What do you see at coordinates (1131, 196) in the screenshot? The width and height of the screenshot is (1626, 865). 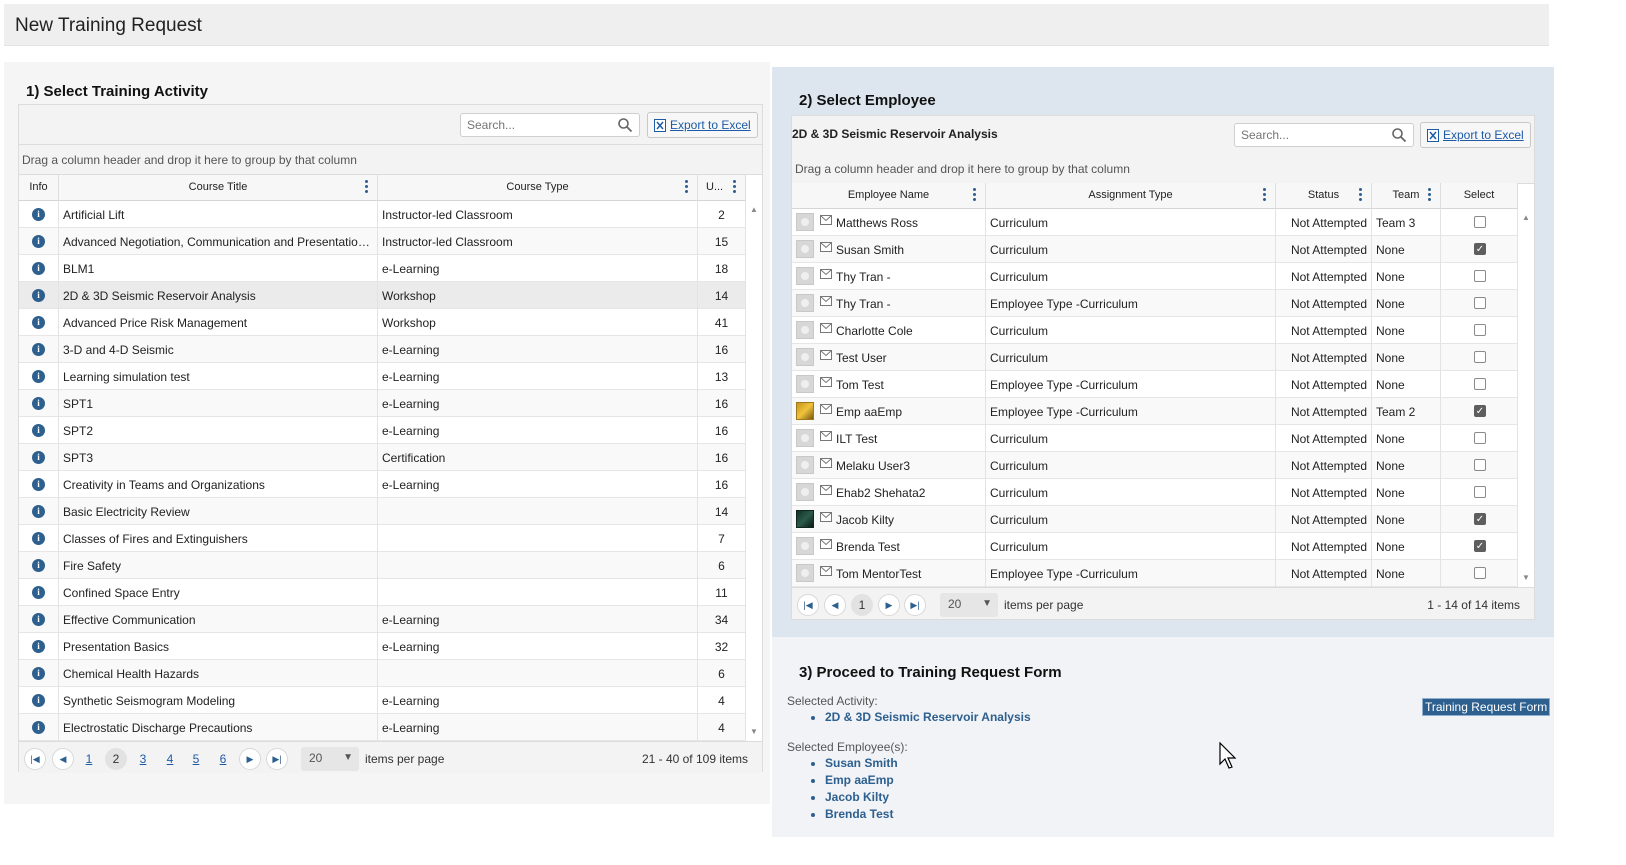 I see `col-assignment-type: Assignment Type` at bounding box center [1131, 196].